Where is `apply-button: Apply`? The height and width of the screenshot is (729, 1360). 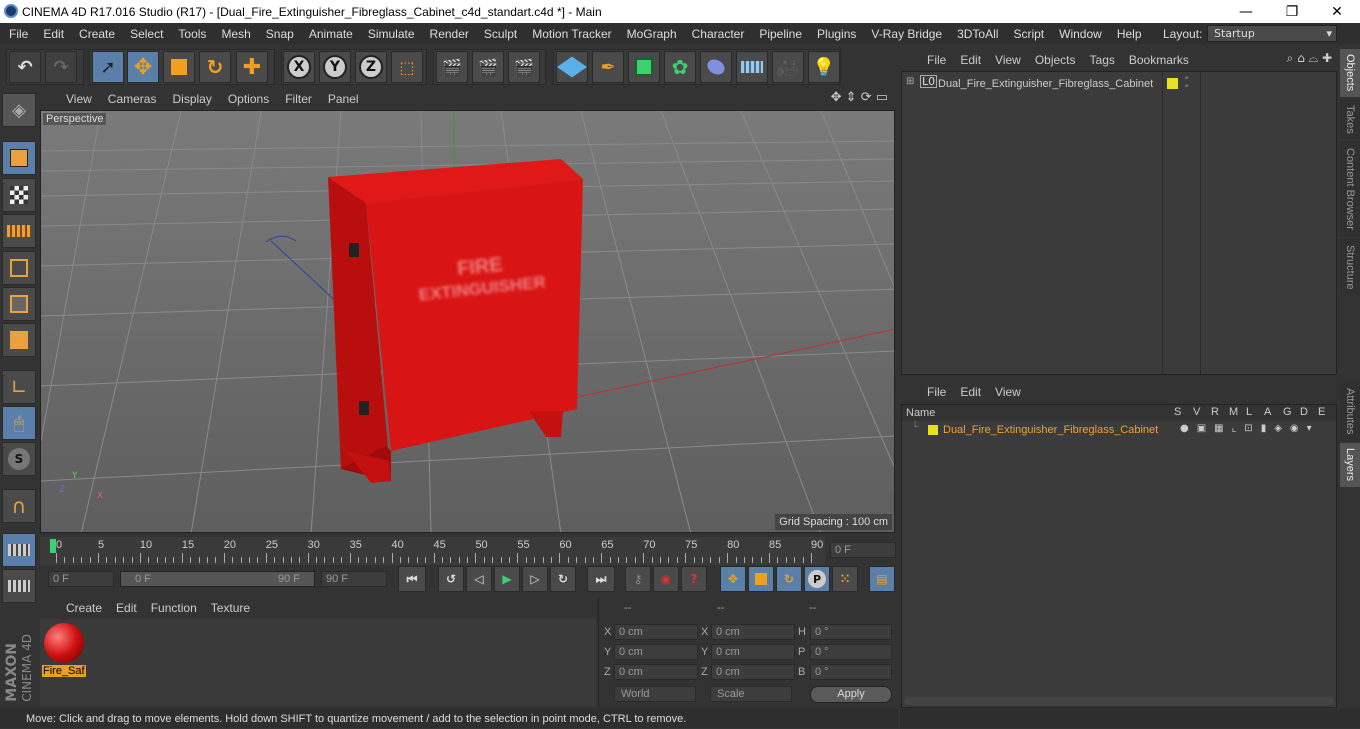
apply-button: Apply is located at coordinates (851, 694).